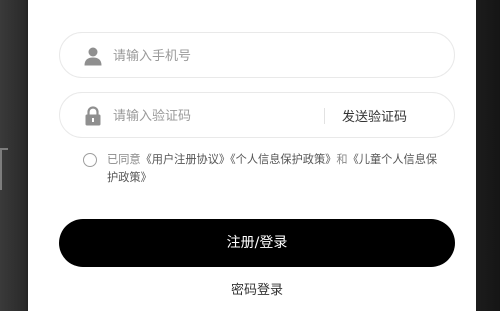 The width and height of the screenshot is (500, 311). Describe the element at coordinates (213, 116) in the screenshot. I see `verification-code-input` at that location.